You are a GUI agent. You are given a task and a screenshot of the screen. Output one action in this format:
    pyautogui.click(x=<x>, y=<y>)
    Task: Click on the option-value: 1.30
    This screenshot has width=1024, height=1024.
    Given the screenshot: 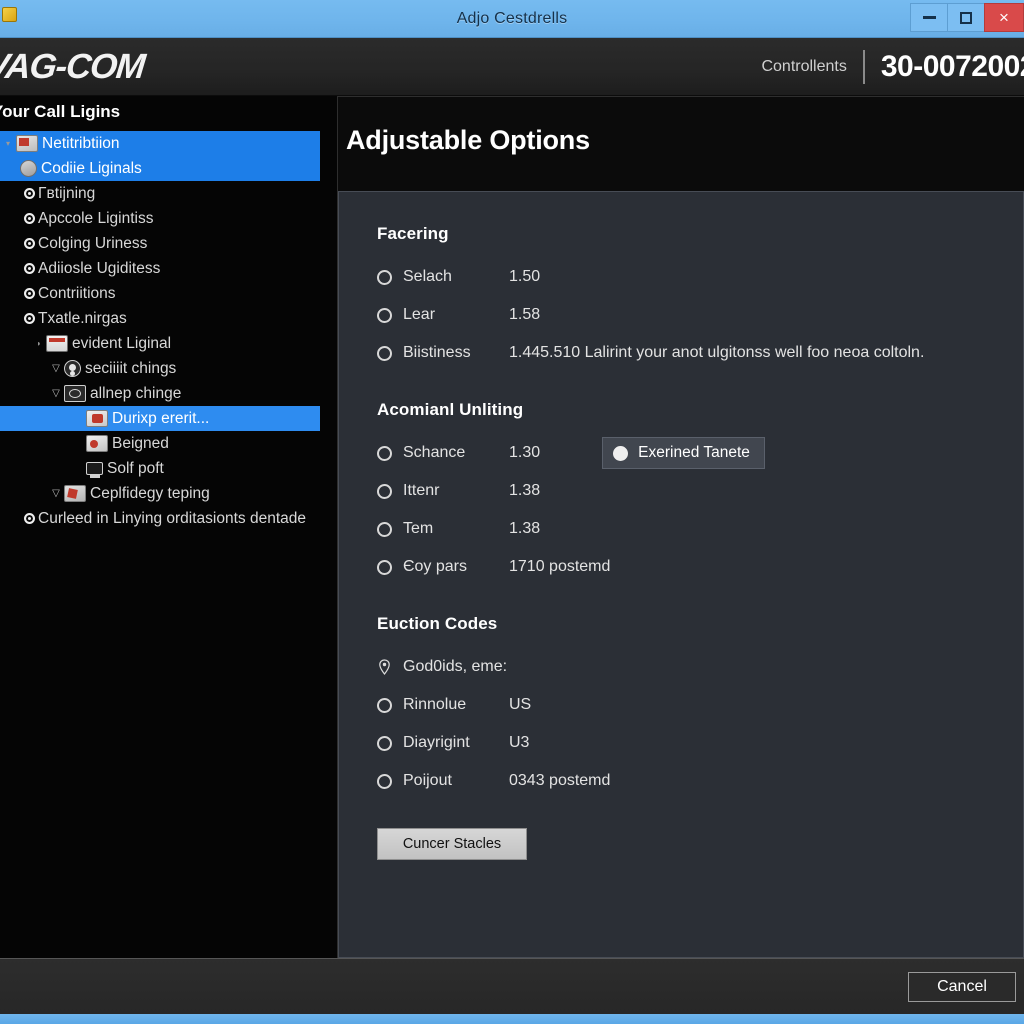 What is the action you would take?
    pyautogui.click(x=525, y=452)
    